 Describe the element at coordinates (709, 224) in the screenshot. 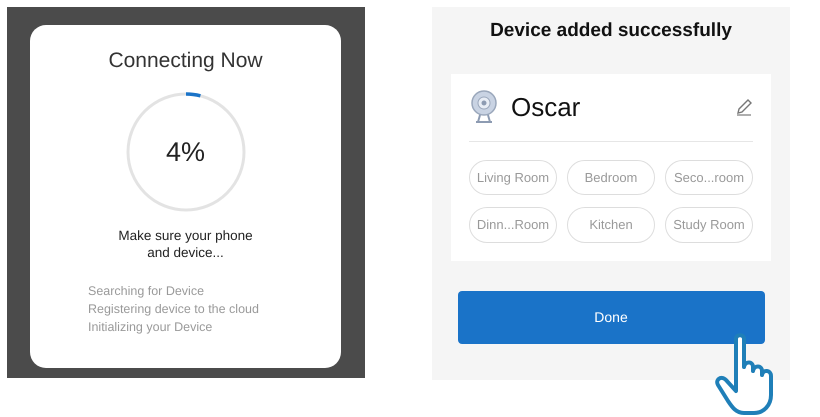

I see `room-chip: Study Room` at that location.